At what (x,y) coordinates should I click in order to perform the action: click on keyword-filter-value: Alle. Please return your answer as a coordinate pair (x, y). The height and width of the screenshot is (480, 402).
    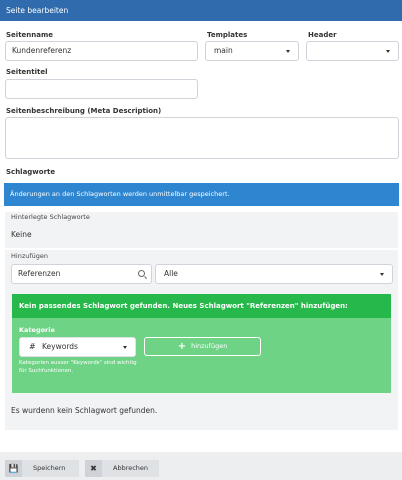
    Looking at the image, I should click on (171, 273).